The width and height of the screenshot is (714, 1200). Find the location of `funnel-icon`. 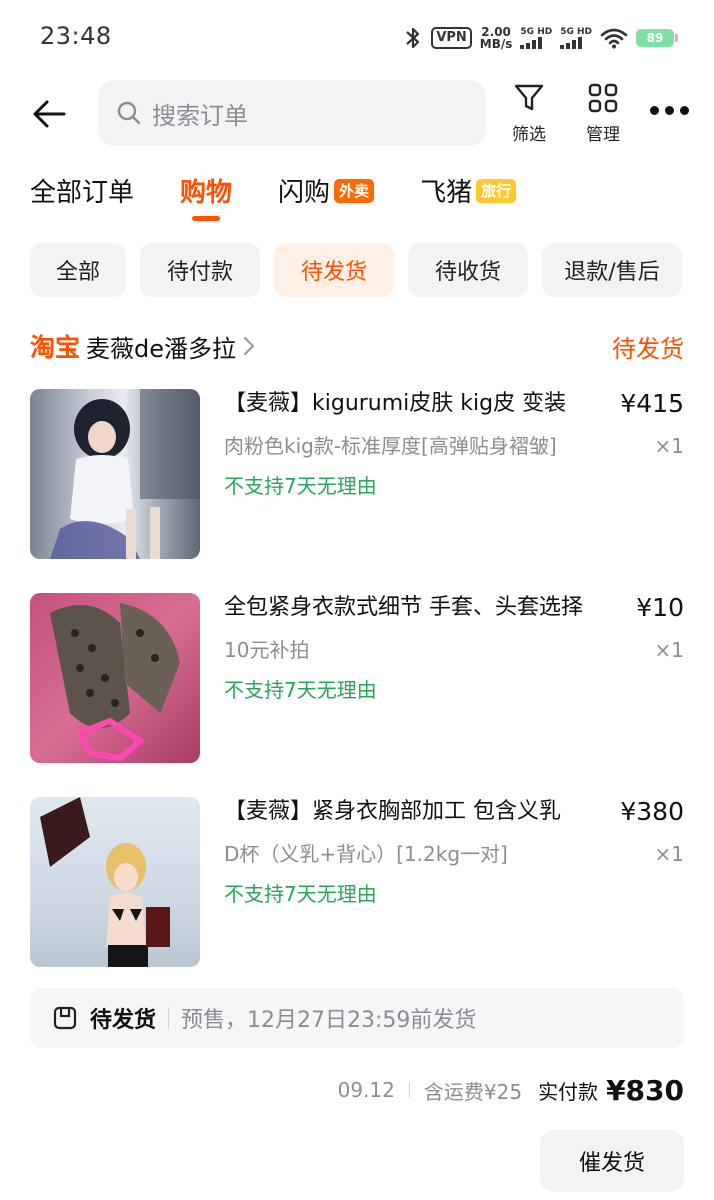

funnel-icon is located at coordinates (529, 97).